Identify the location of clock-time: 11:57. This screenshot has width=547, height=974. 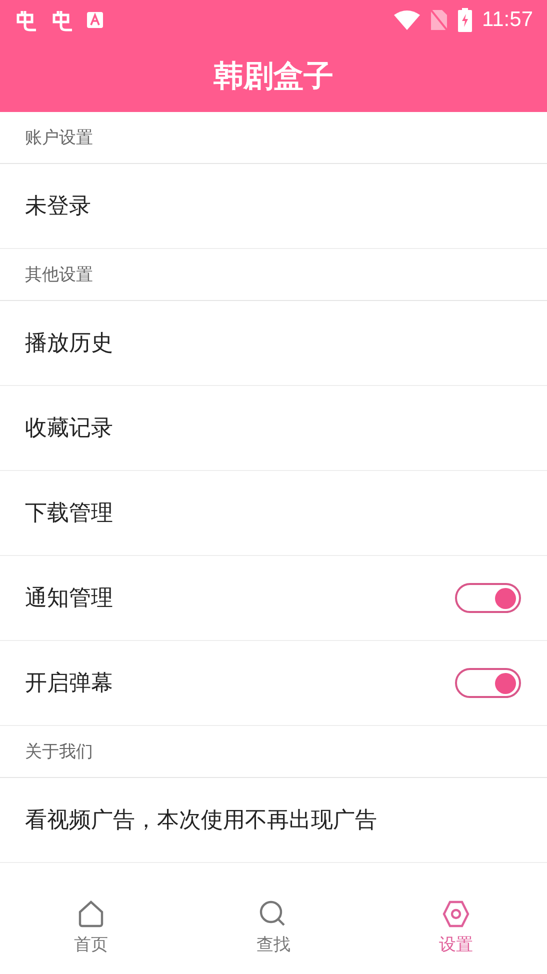
(507, 20).